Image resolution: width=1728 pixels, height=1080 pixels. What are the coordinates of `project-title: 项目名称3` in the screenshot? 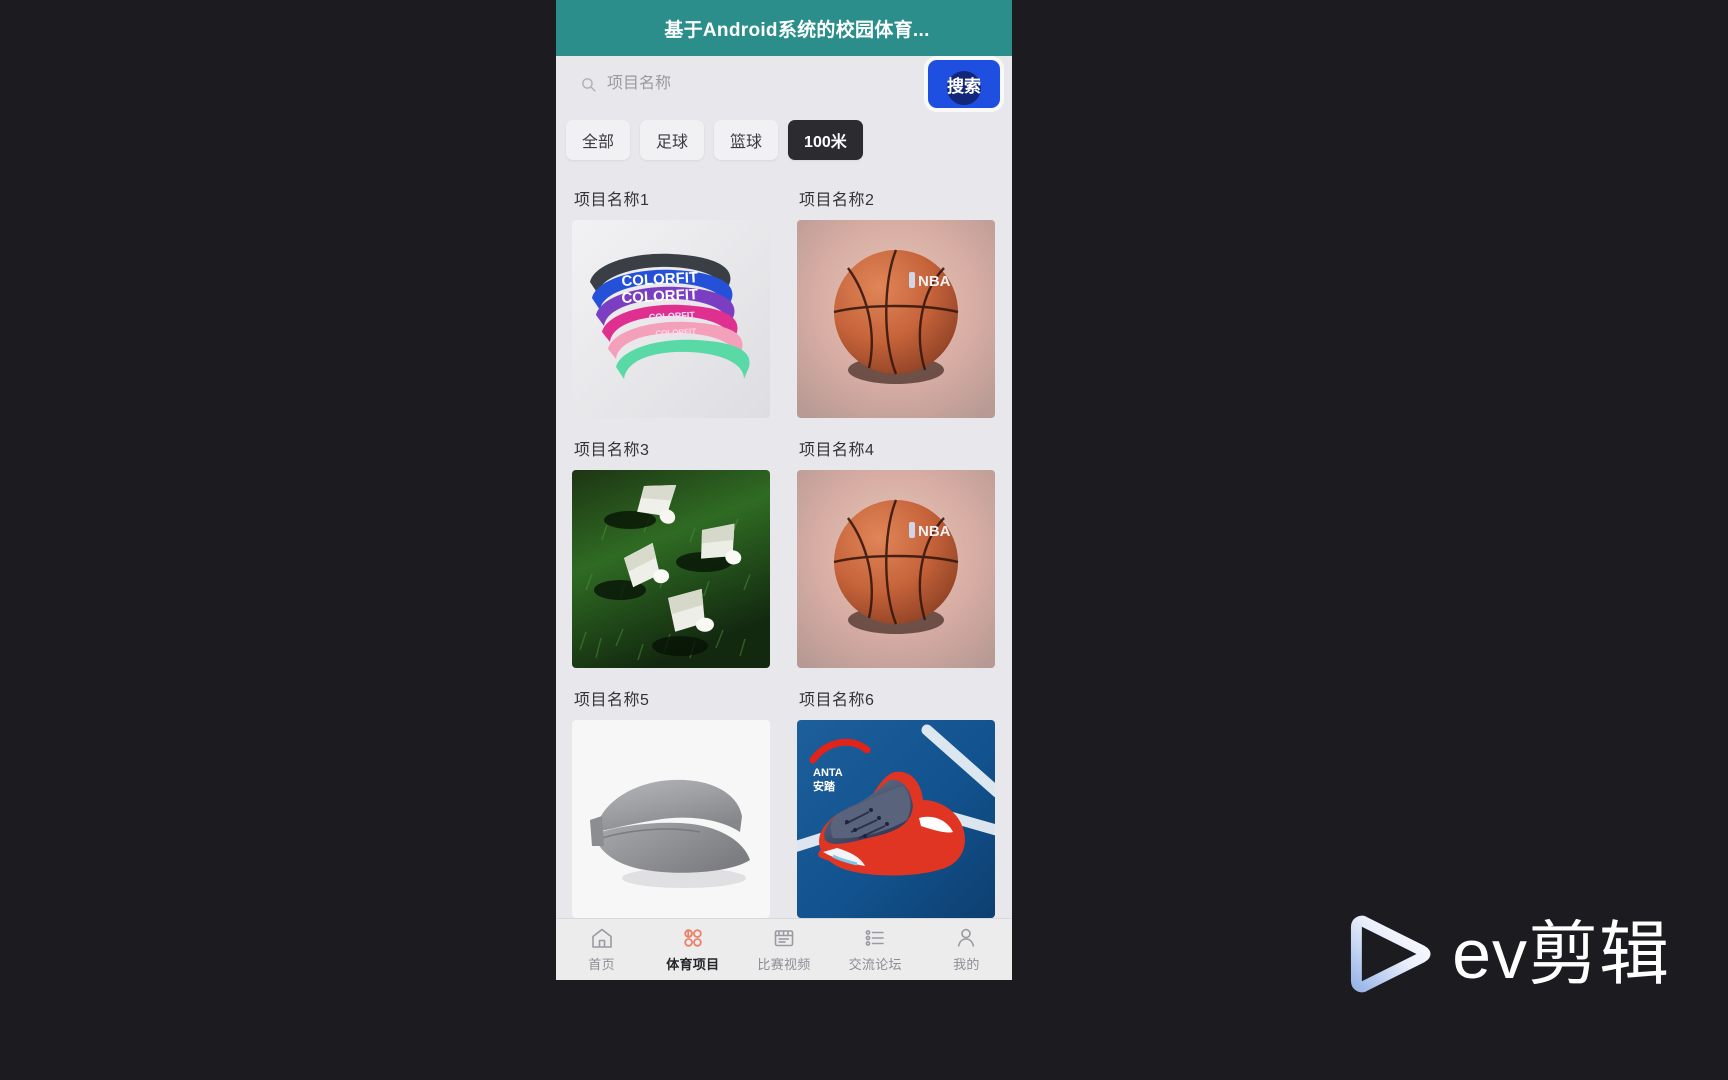 It's located at (612, 450).